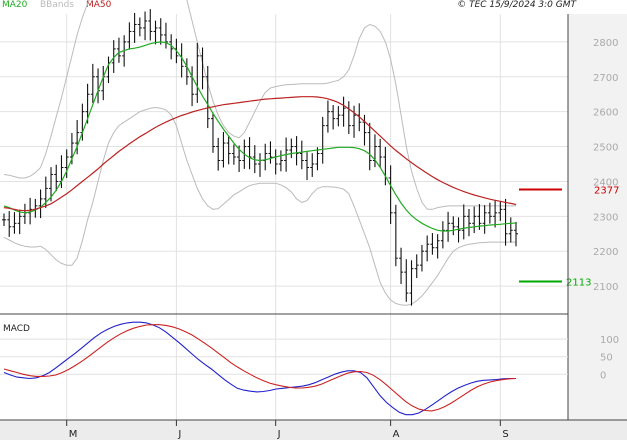  I want to click on macd-tick-label: 0, so click(603, 375).